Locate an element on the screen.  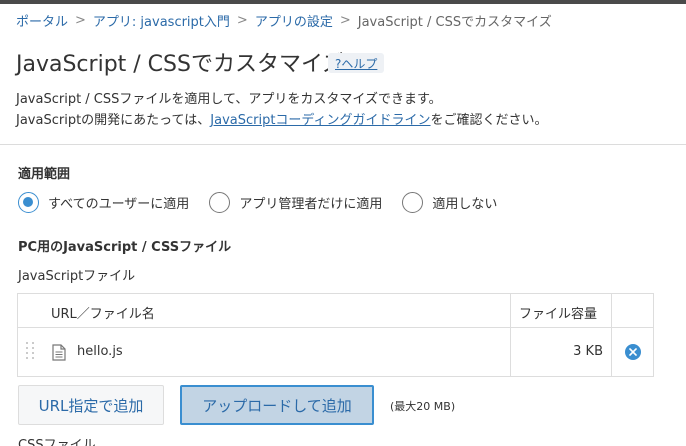
radio-label: アプリ管理者だけに適用 is located at coordinates (311, 204).